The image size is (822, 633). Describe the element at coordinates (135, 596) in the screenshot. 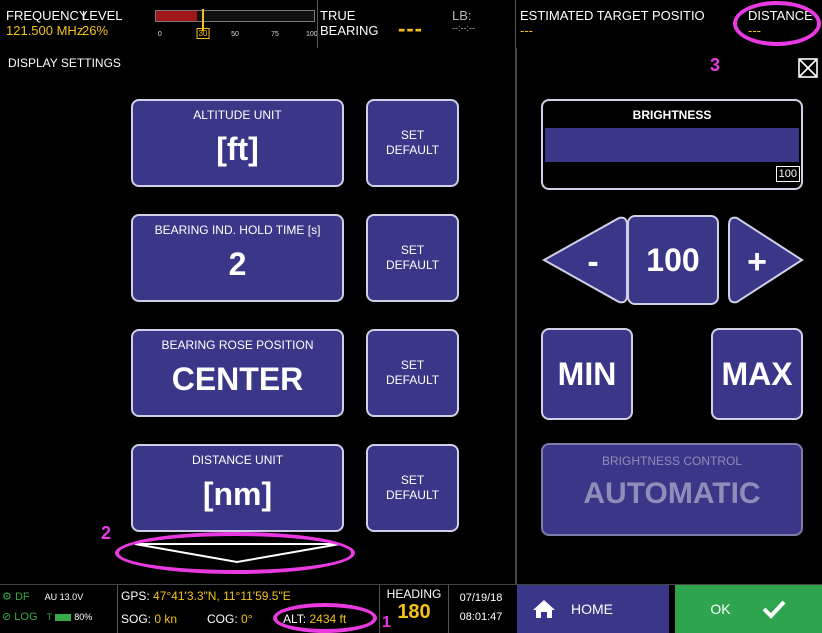

I see `gps-label: GPS:` at that location.